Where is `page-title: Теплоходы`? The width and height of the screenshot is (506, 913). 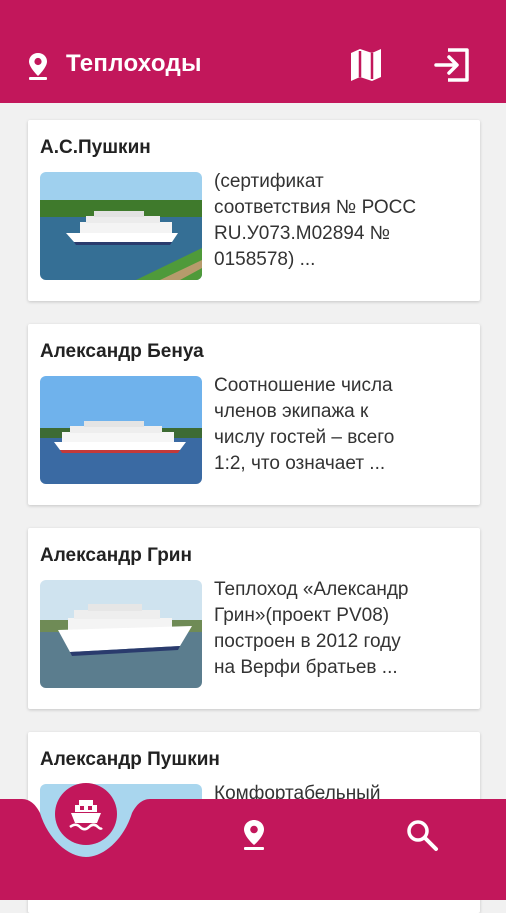 page-title: Теплоходы is located at coordinates (134, 63).